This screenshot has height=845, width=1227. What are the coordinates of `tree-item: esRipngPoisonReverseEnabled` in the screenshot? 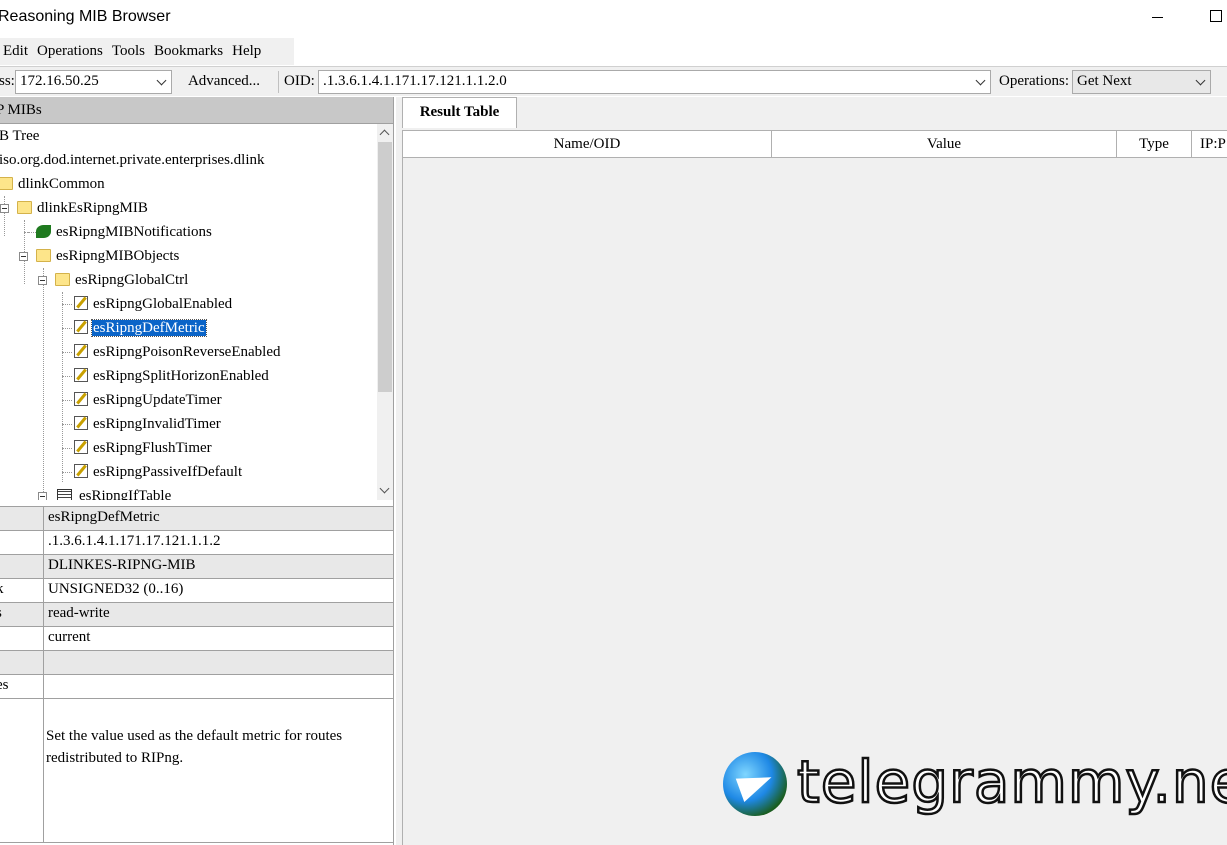 It's located at (177, 353).